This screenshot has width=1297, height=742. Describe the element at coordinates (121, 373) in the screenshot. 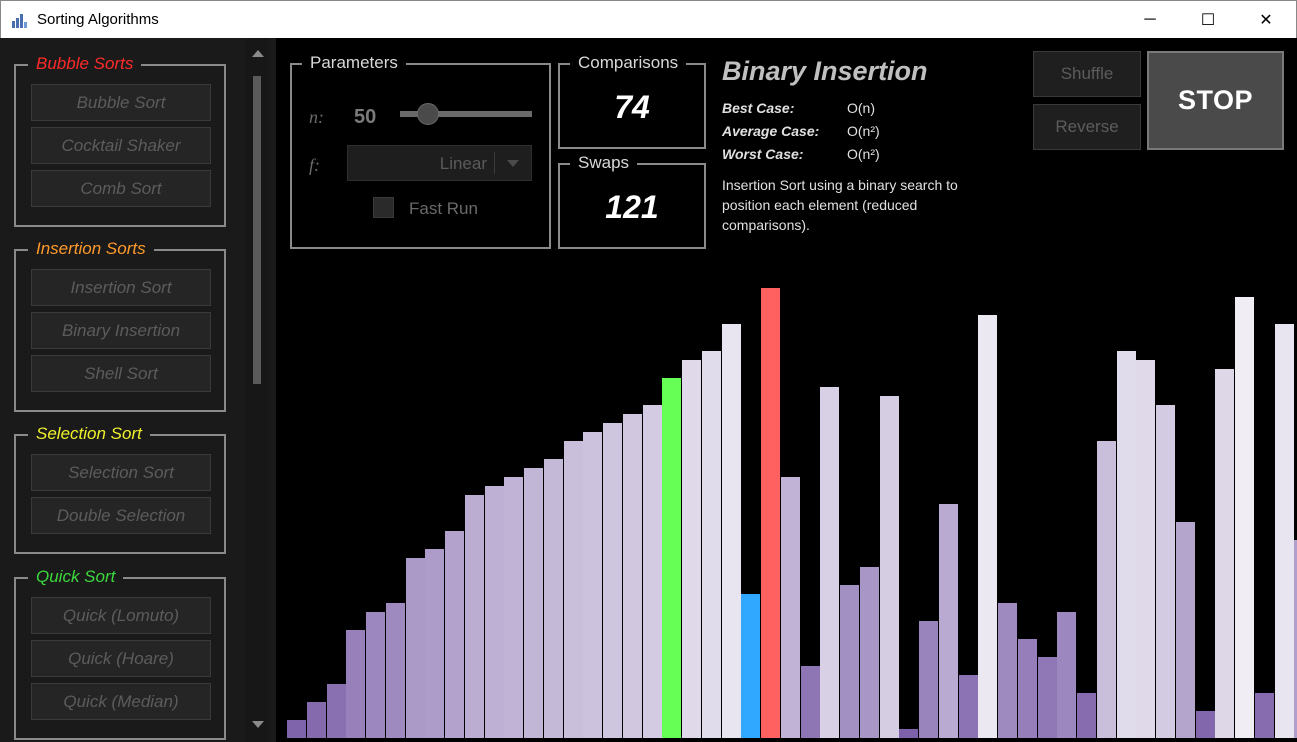

I see `algorithm-button: Shell Sort` at that location.